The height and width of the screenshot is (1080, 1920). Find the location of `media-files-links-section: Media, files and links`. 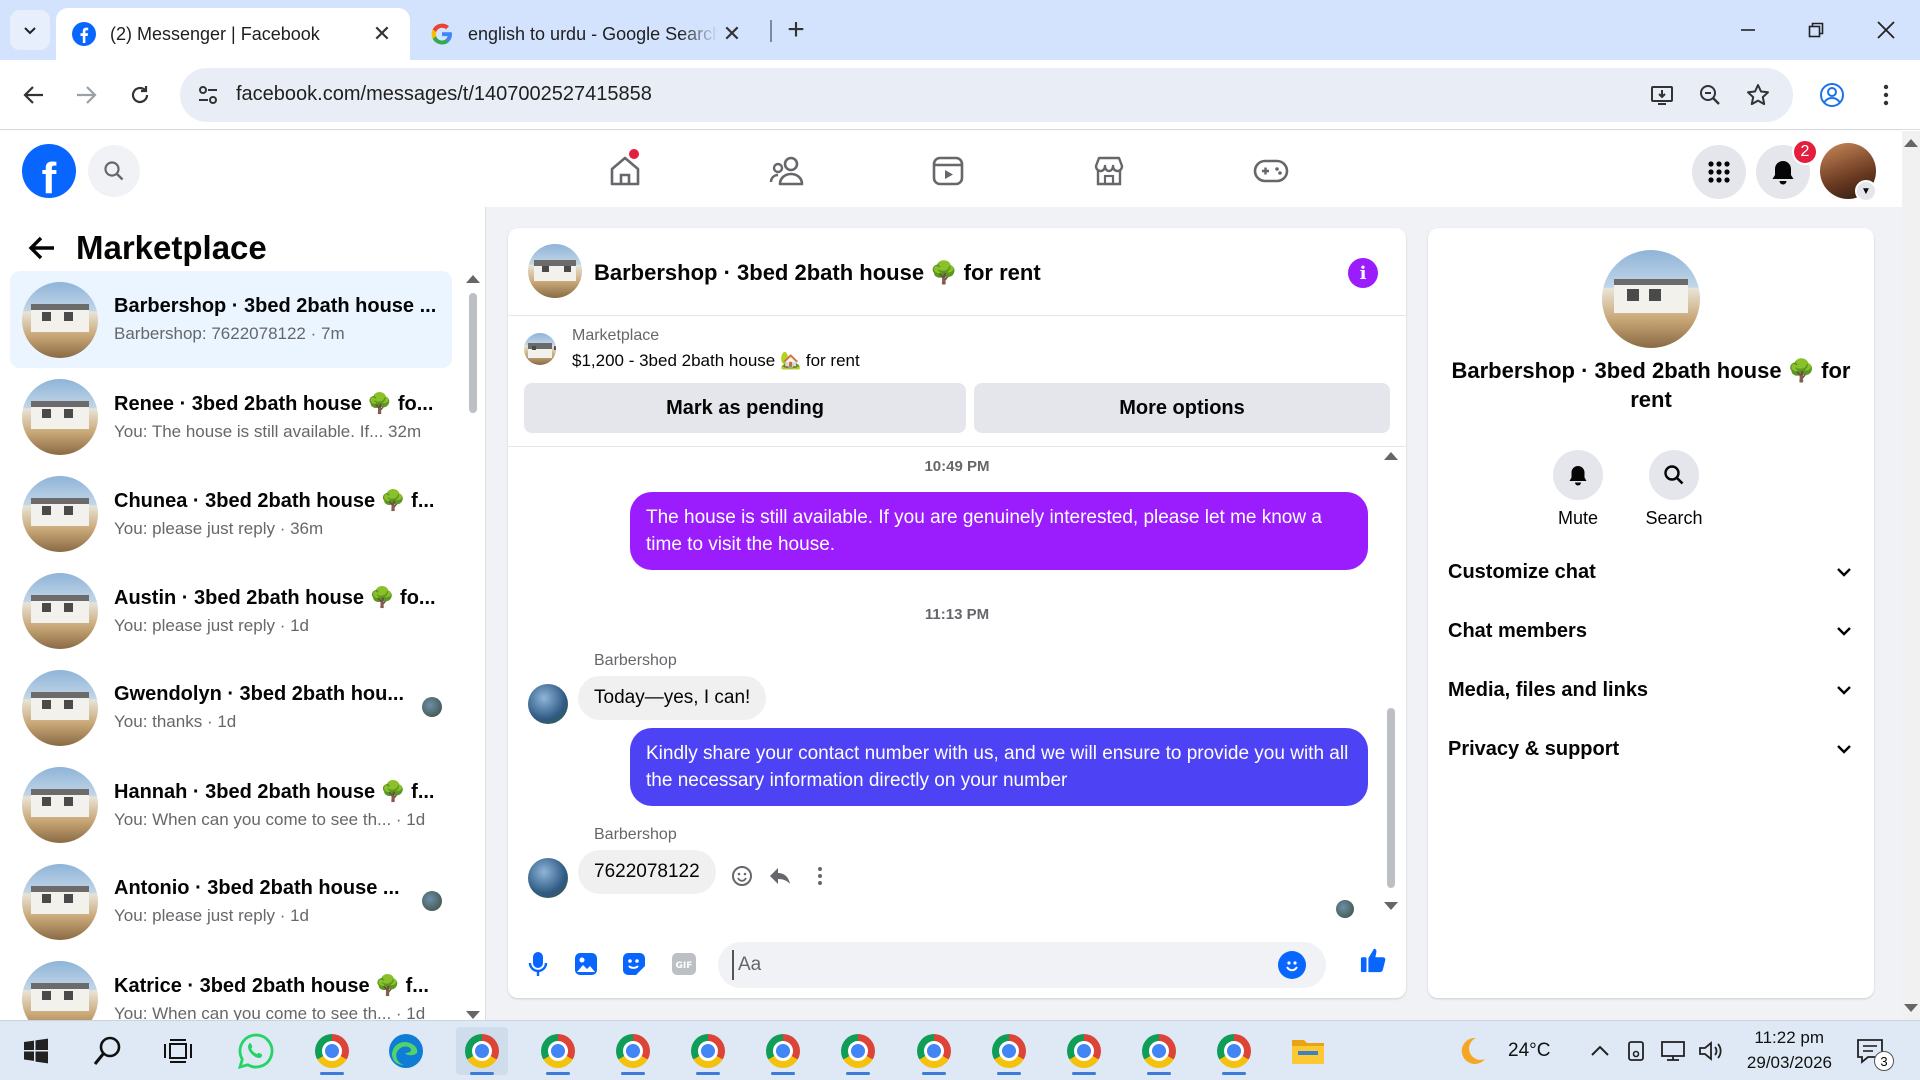

media-files-links-section: Media, files and links is located at coordinates (1651, 690).